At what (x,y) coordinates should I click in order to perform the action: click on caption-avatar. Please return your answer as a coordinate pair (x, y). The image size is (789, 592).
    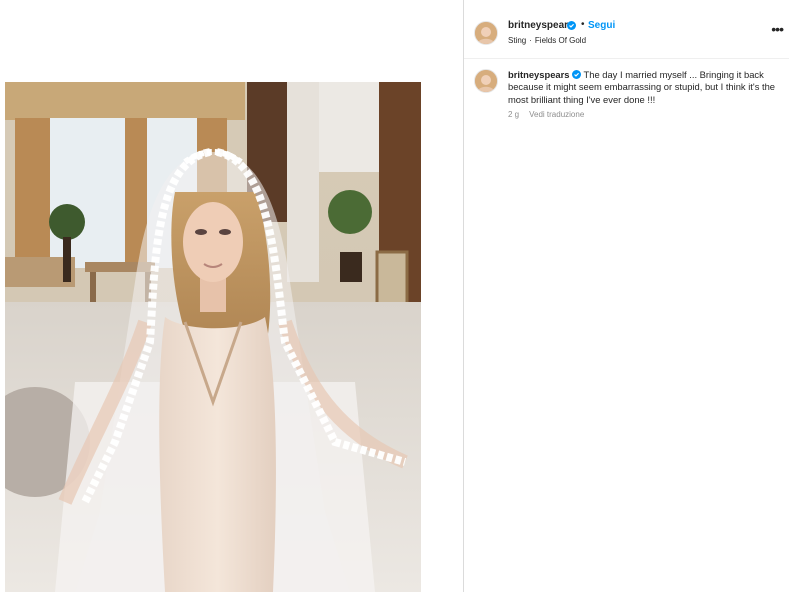
    Looking at the image, I should click on (486, 81).